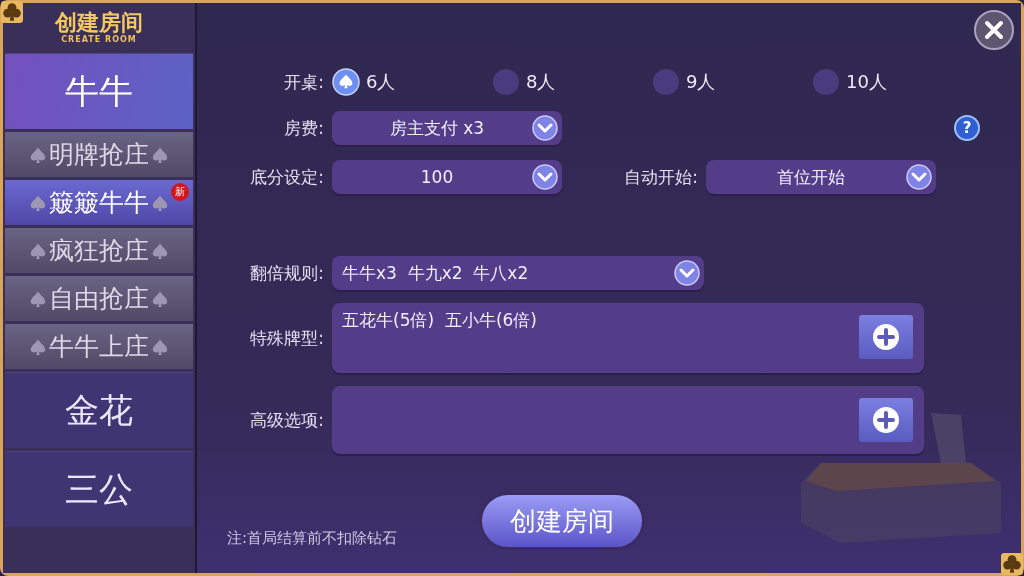 The image size is (1024, 576). What do you see at coordinates (967, 128) in the screenshot?
I see `help-button: ?` at bounding box center [967, 128].